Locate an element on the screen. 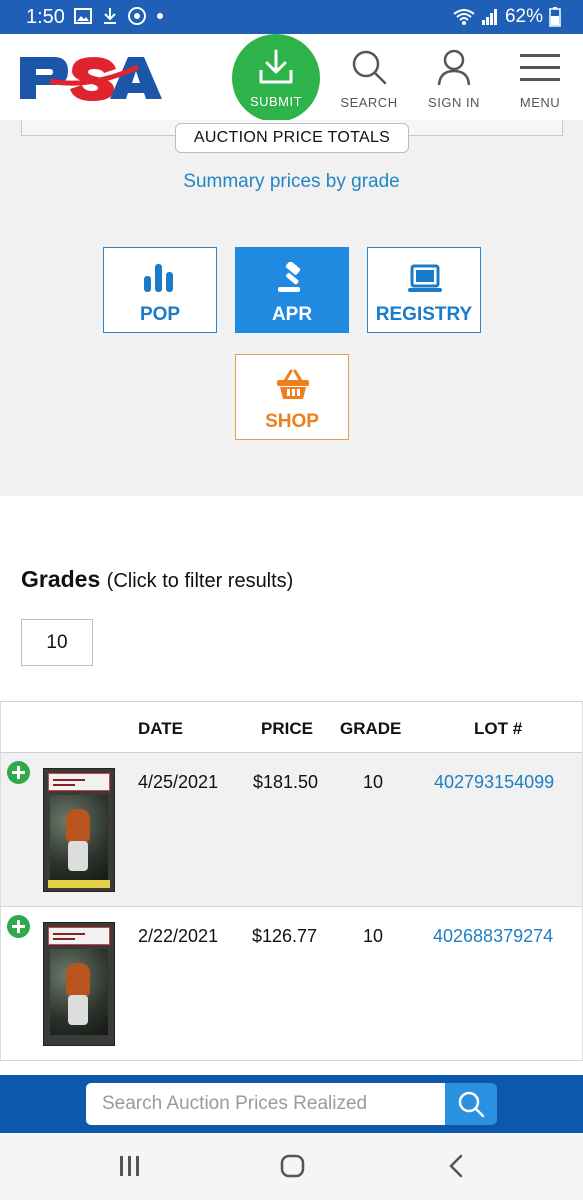 This screenshot has width=583, height=1200. image-icon is located at coordinates (83, 16).